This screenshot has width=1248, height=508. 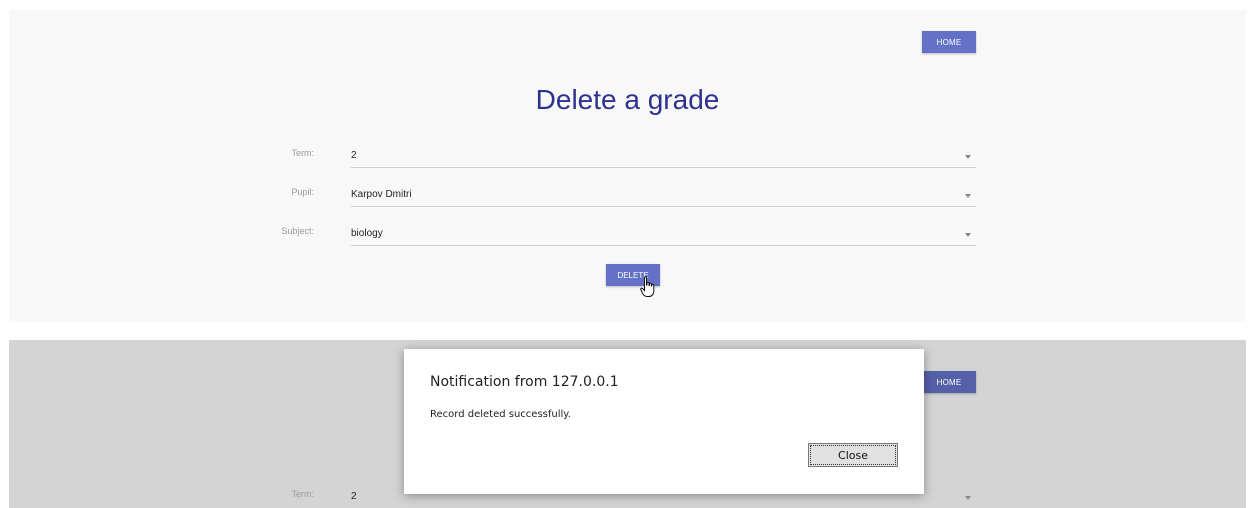 What do you see at coordinates (853, 455) in the screenshot?
I see `close-button: Close` at bounding box center [853, 455].